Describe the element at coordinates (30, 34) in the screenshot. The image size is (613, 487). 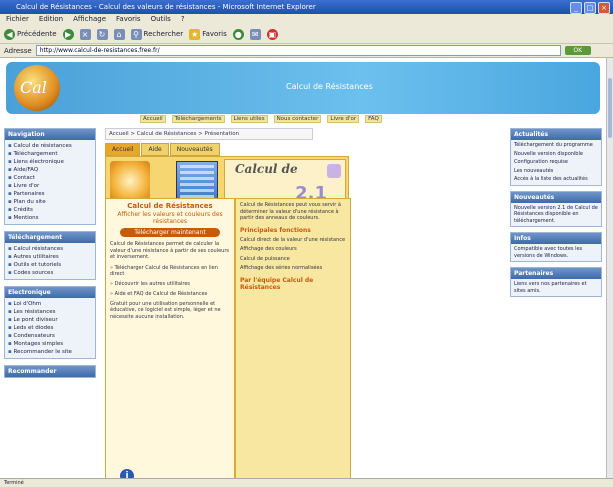
I see `back-button: ◀ Précédente` at that location.